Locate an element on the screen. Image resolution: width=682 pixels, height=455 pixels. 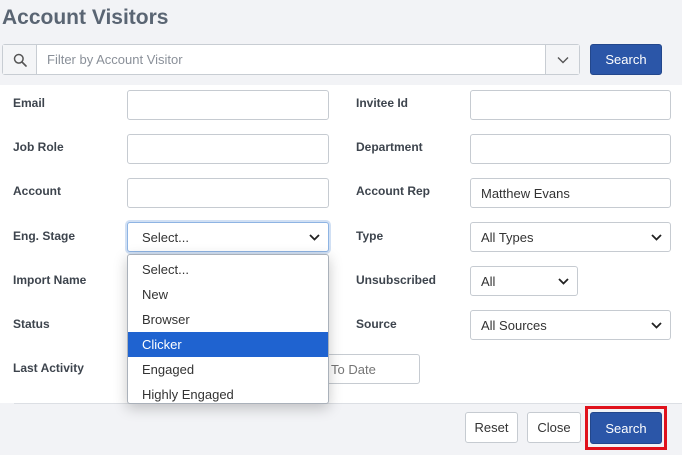
source-label: Source is located at coordinates (376, 324).